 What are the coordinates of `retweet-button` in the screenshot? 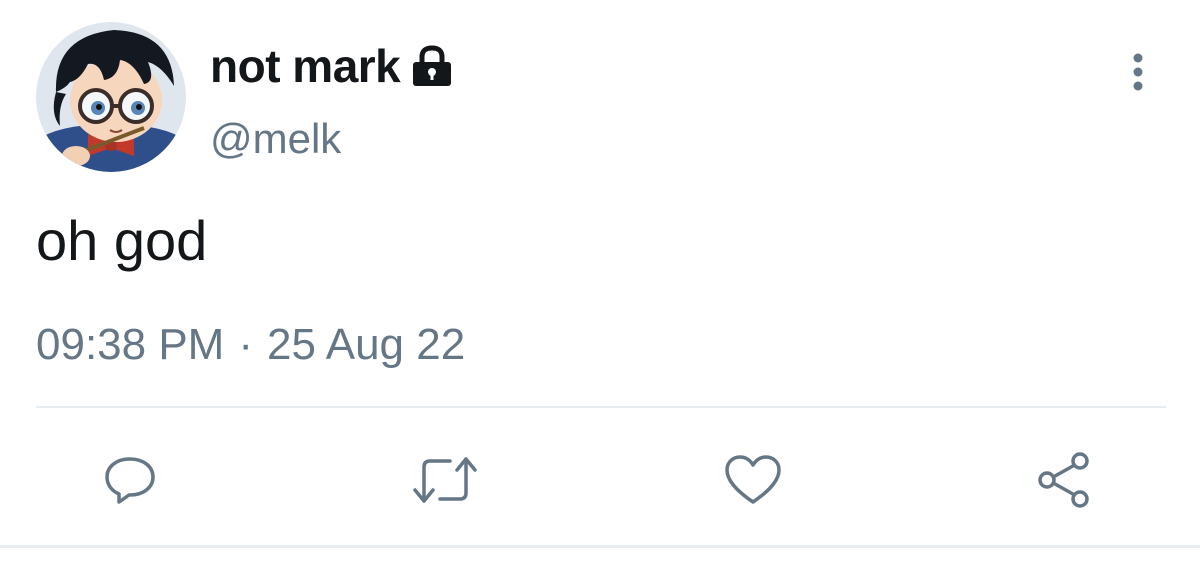 It's located at (445, 480).